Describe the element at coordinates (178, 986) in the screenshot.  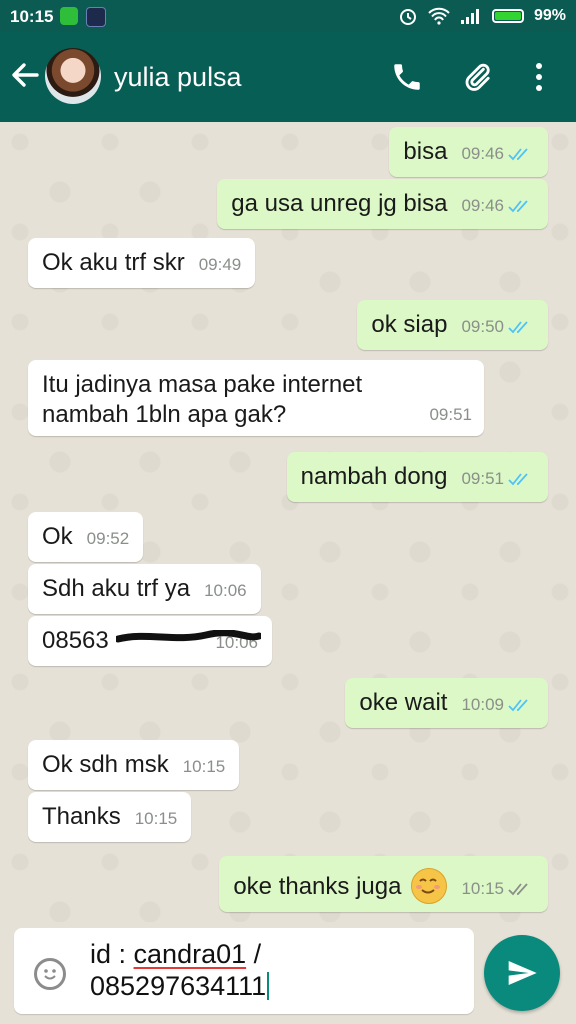
I see `input-line2: 085297634111` at that location.